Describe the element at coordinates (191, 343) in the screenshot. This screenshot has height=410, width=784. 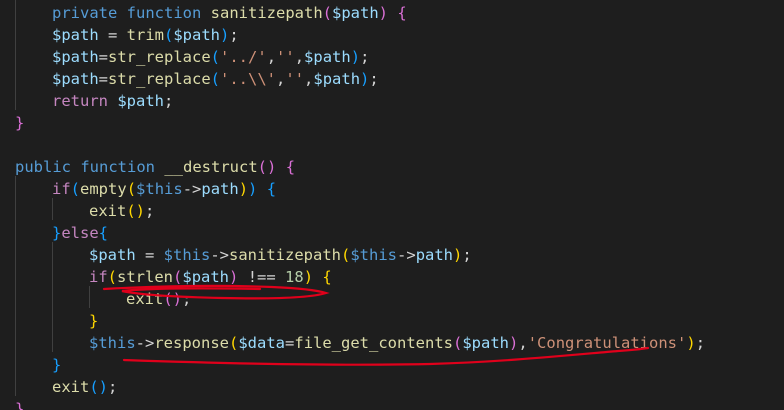
I see `code-token: response` at that location.